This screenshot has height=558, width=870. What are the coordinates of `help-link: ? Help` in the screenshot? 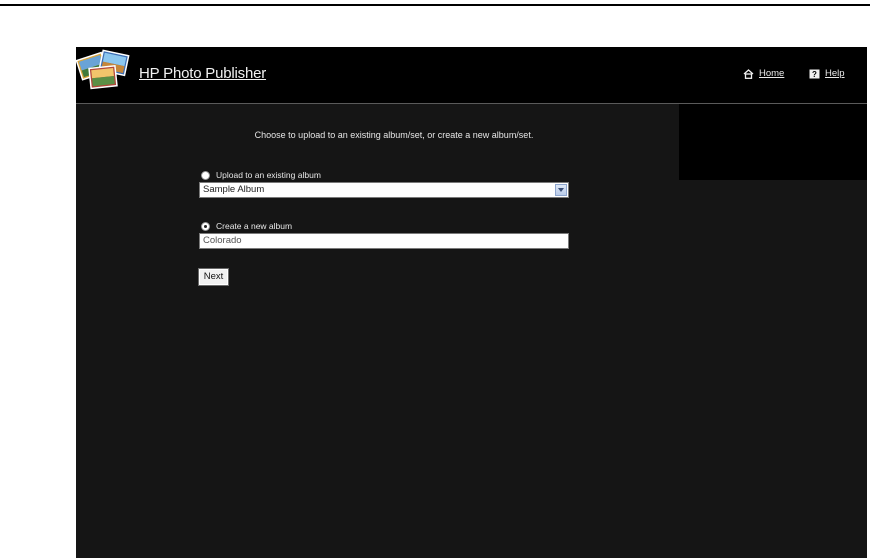 It's located at (827, 73).